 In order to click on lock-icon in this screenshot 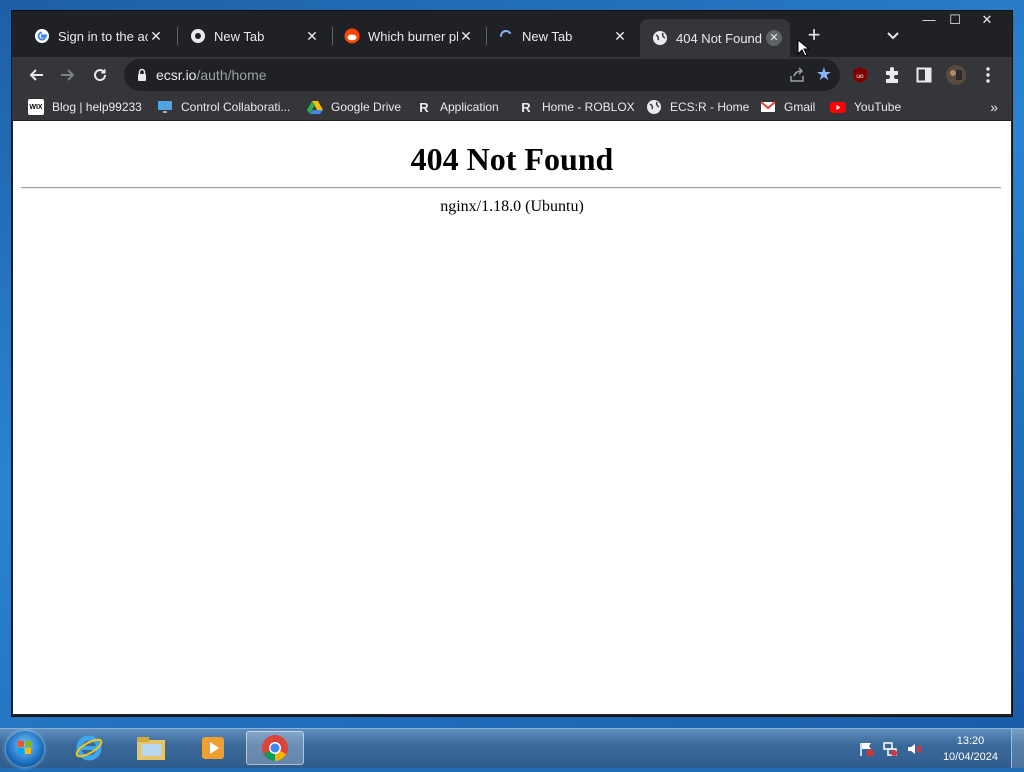, I will do `click(142, 75)`.